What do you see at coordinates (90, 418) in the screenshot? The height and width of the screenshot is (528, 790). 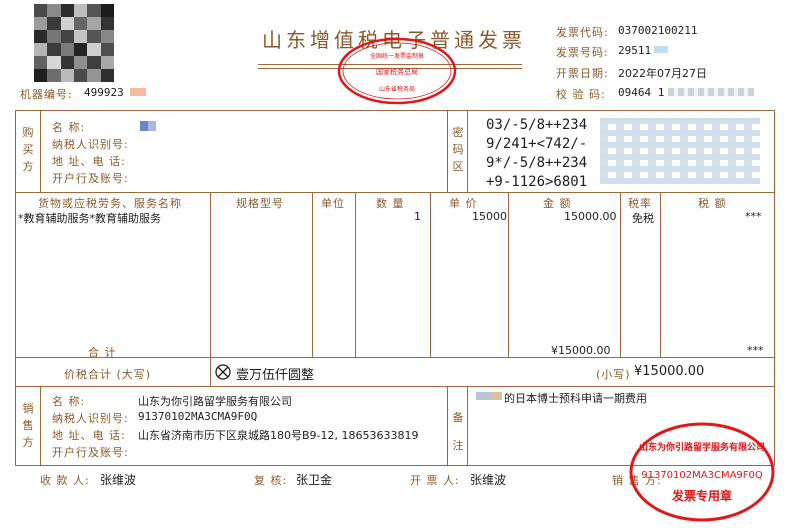 I see `seller-tax-label: 纳税人识别号:` at bounding box center [90, 418].